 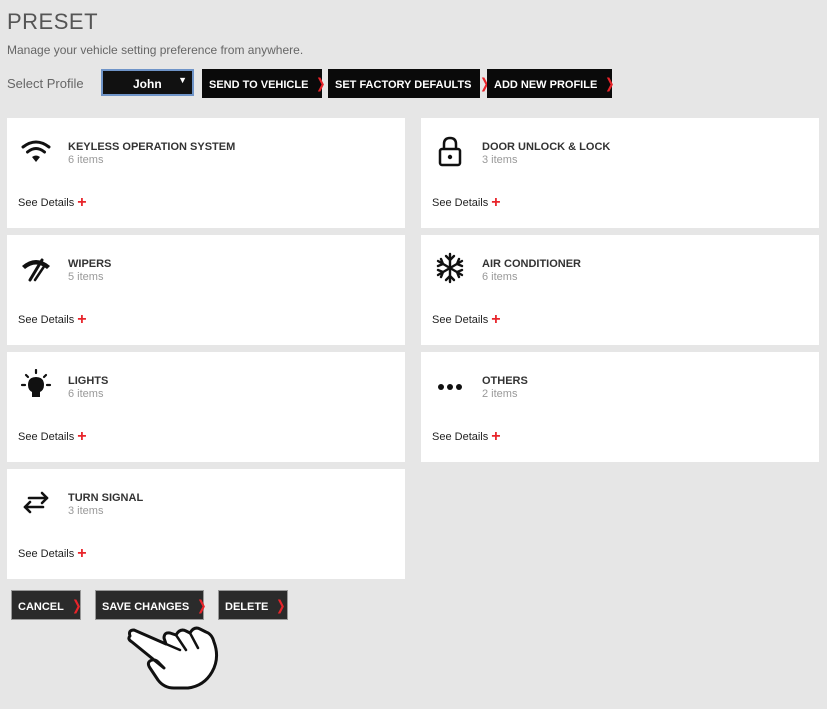 What do you see at coordinates (182, 80) in the screenshot?
I see `dropdown-caret-icon: ▼` at bounding box center [182, 80].